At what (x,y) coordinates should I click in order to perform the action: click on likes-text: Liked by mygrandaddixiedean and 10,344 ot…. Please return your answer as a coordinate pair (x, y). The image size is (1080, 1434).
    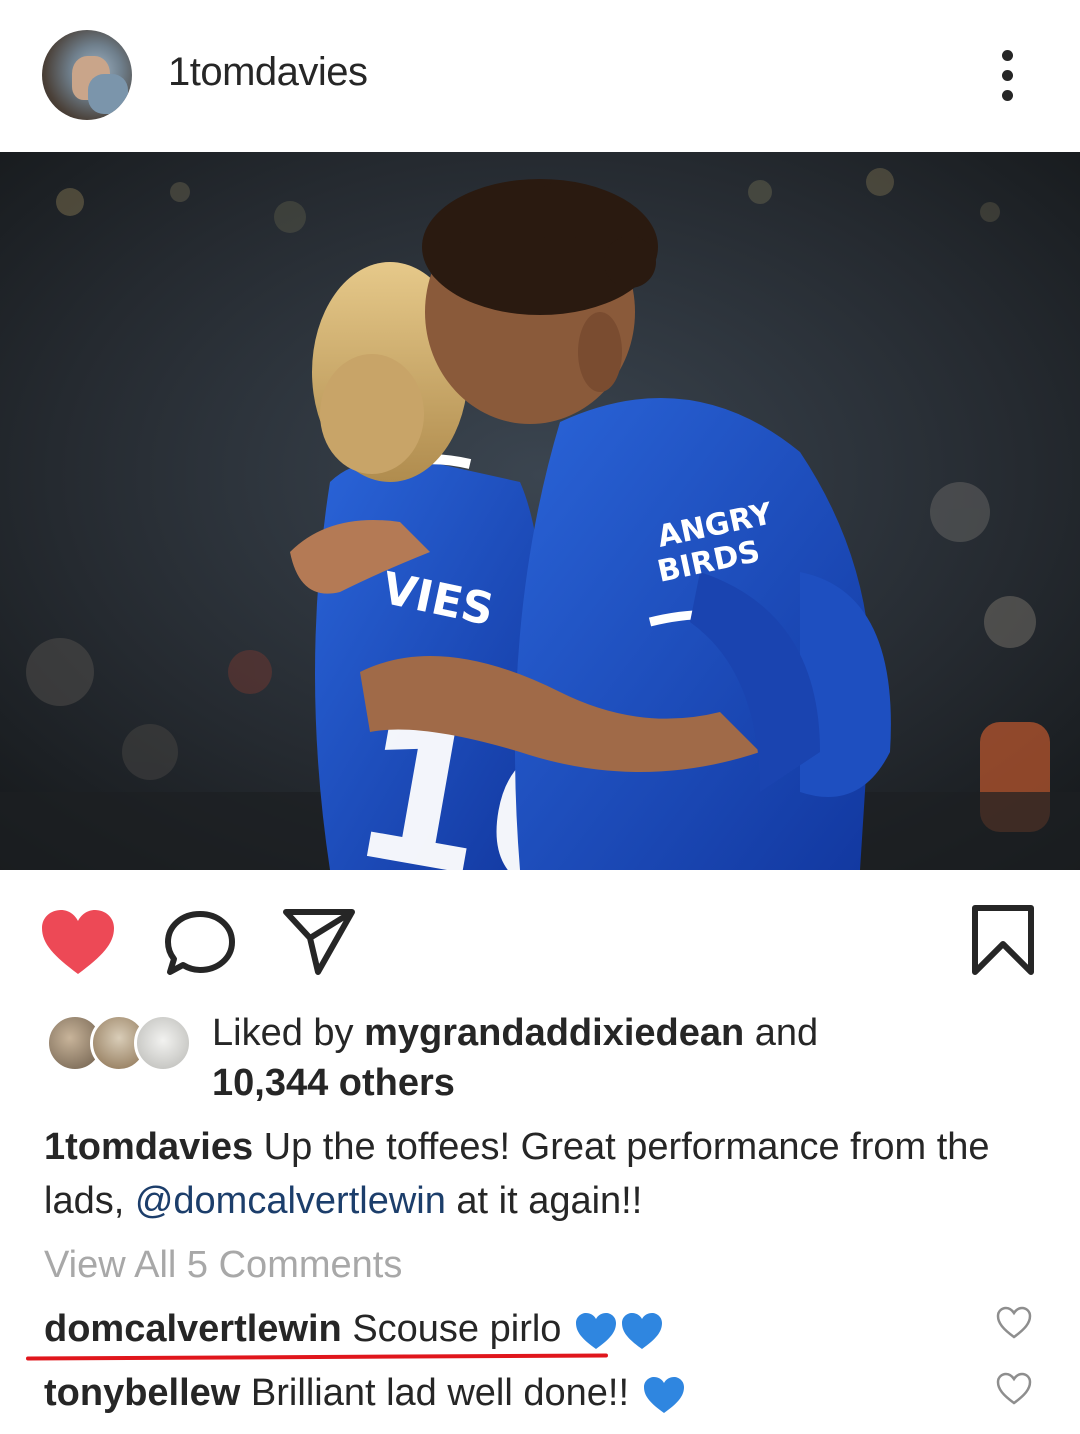
    Looking at the image, I should click on (622, 1058).